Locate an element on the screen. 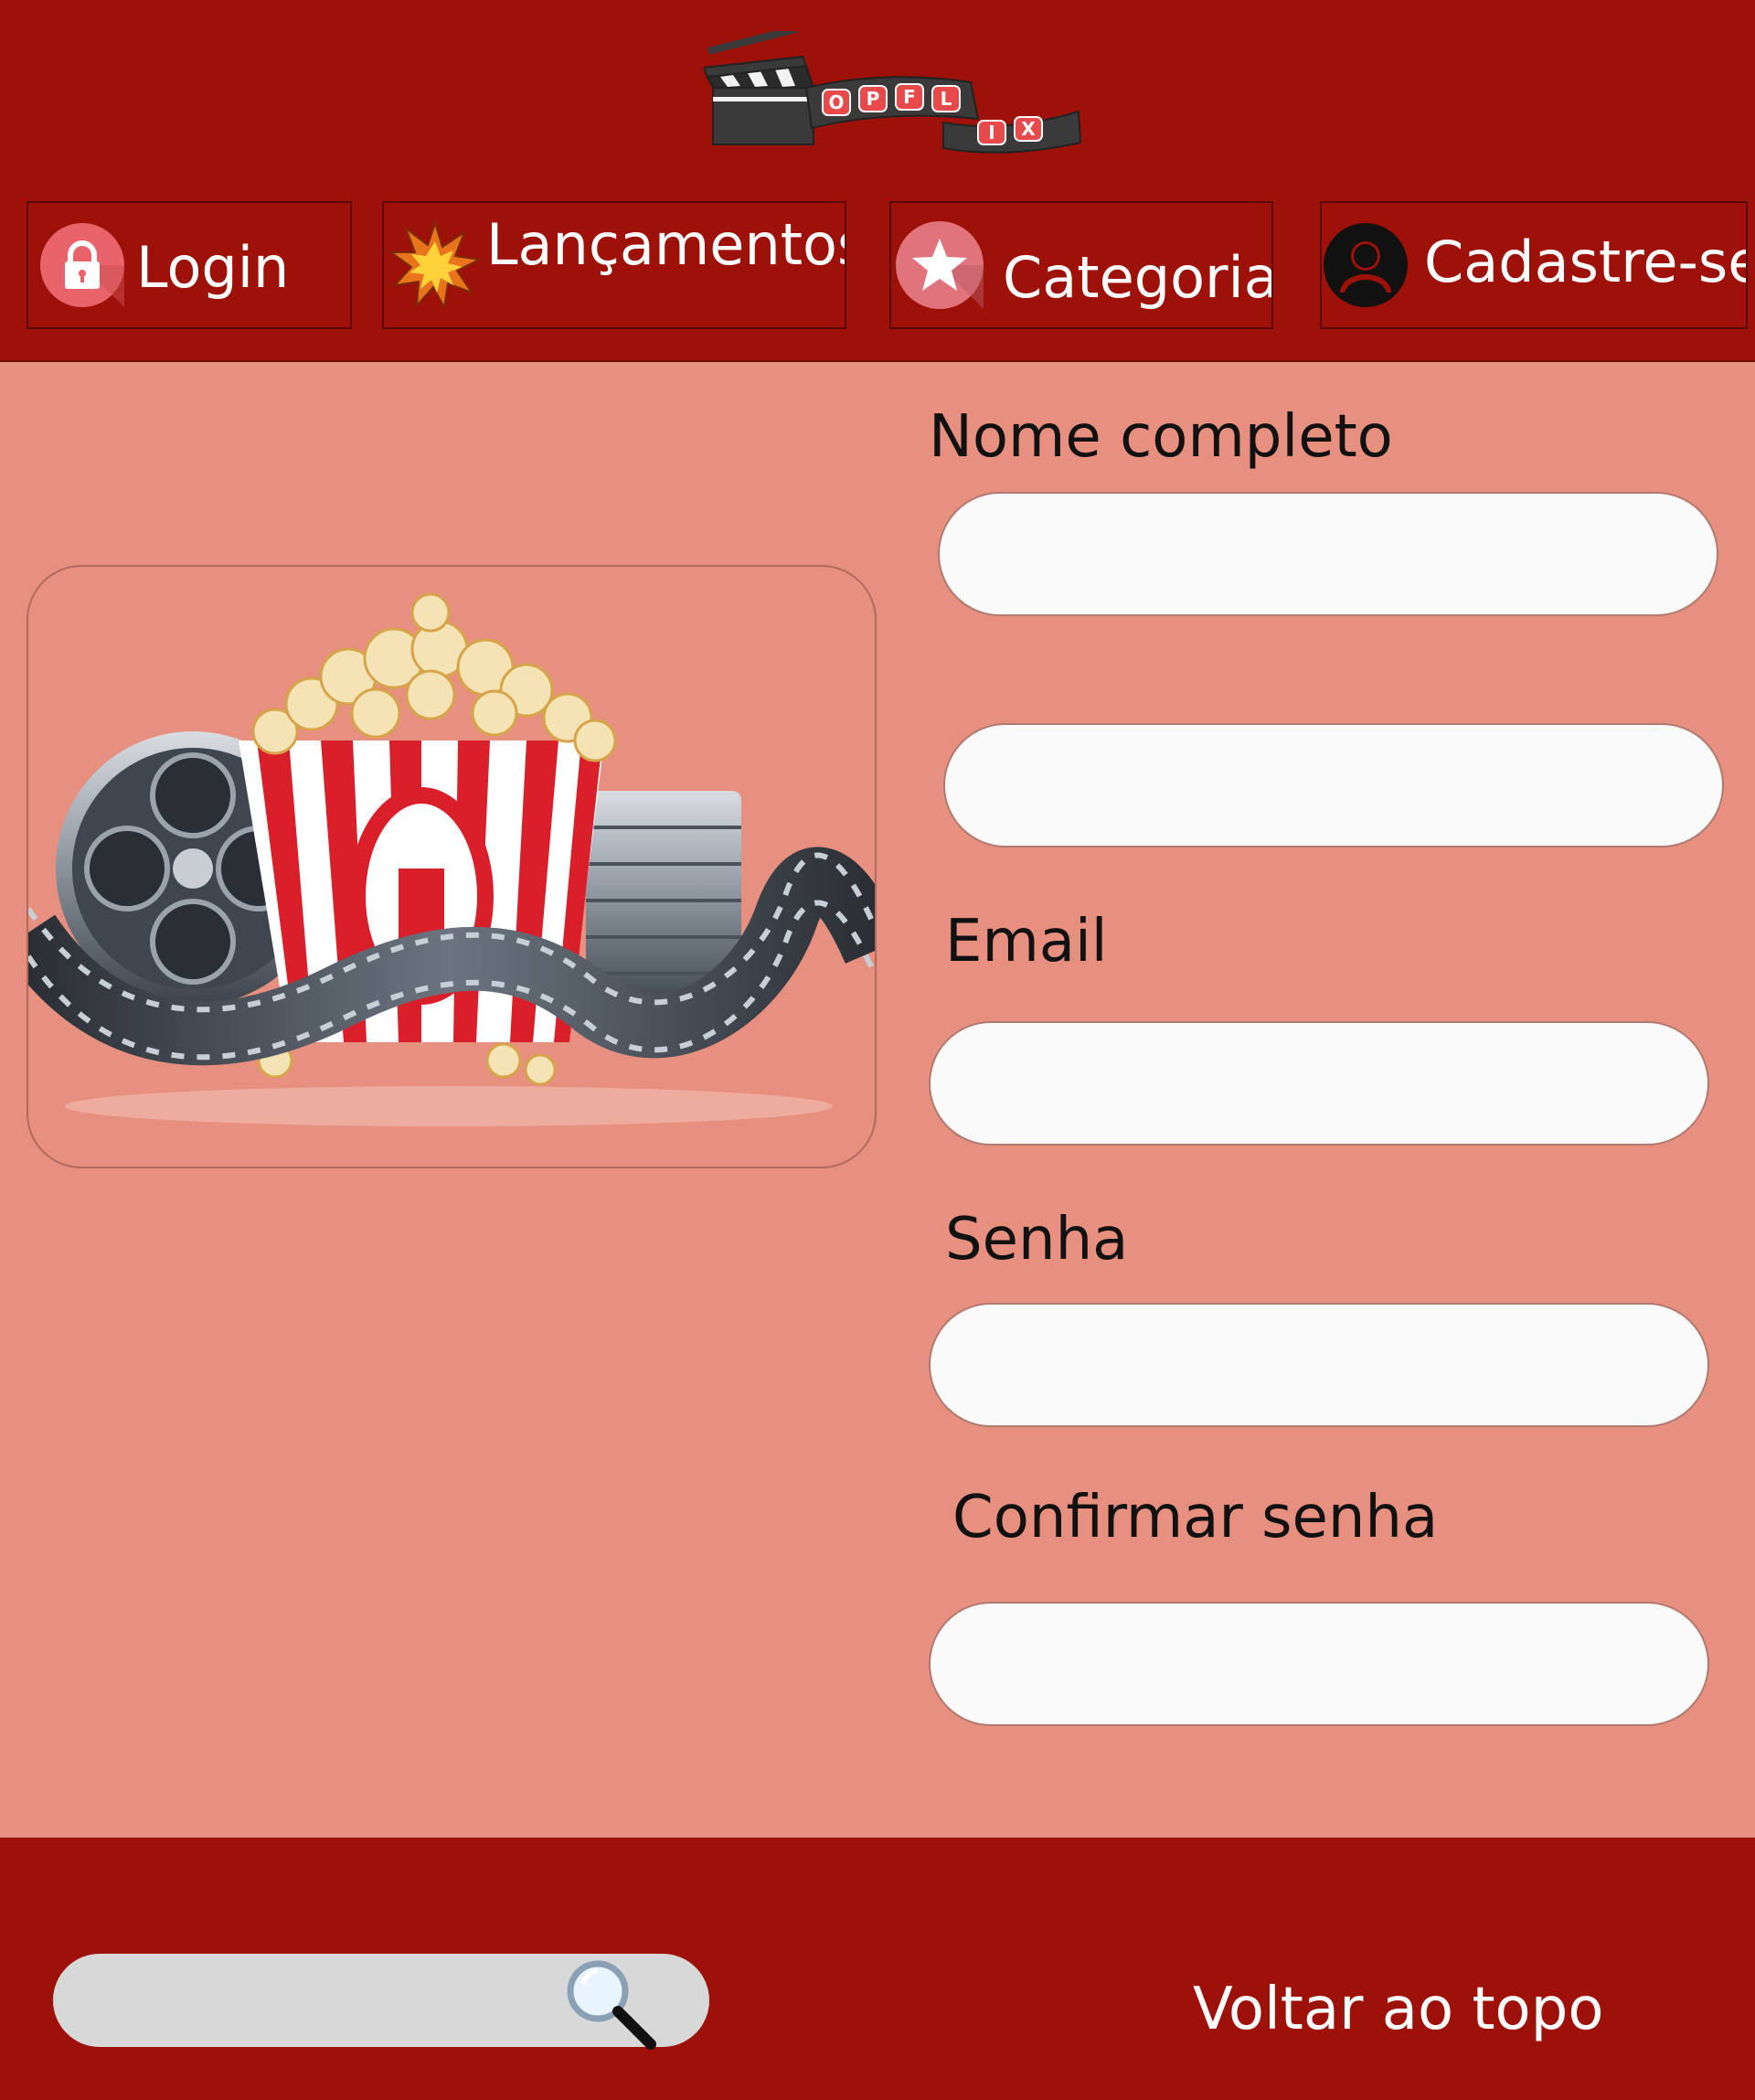 Image resolution: width=1755 pixels, height=2100 pixels. user-icon is located at coordinates (1366, 265).